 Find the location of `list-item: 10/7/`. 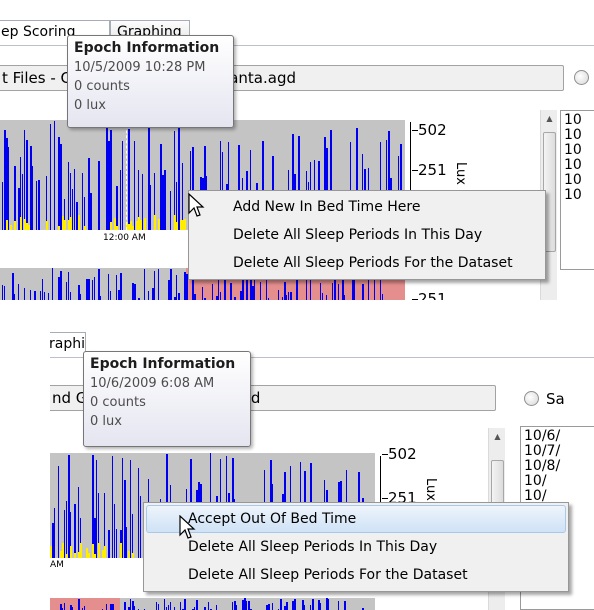

list-item: 10/7/ is located at coordinates (559, 451).